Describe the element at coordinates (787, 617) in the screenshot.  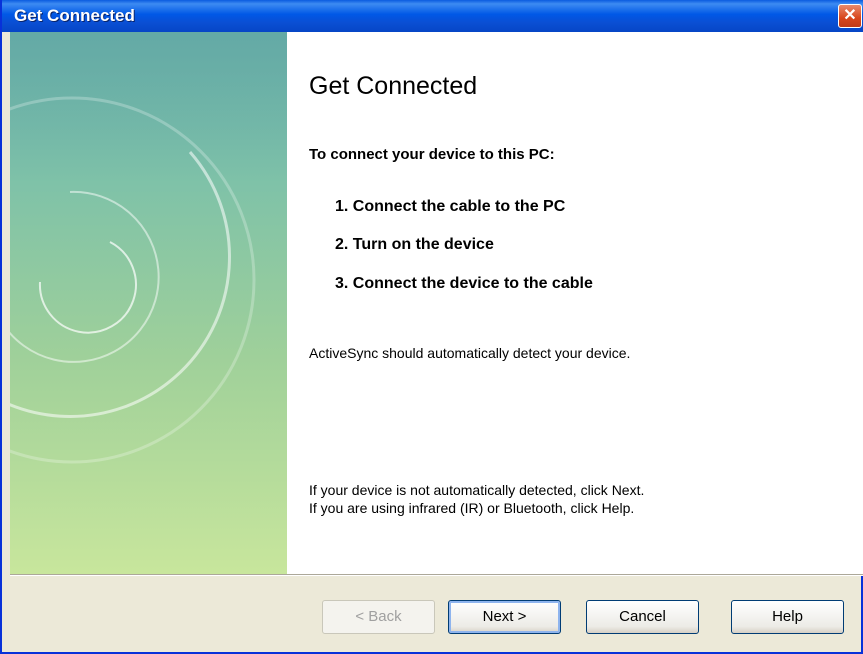
I see `help-button: Help` at that location.